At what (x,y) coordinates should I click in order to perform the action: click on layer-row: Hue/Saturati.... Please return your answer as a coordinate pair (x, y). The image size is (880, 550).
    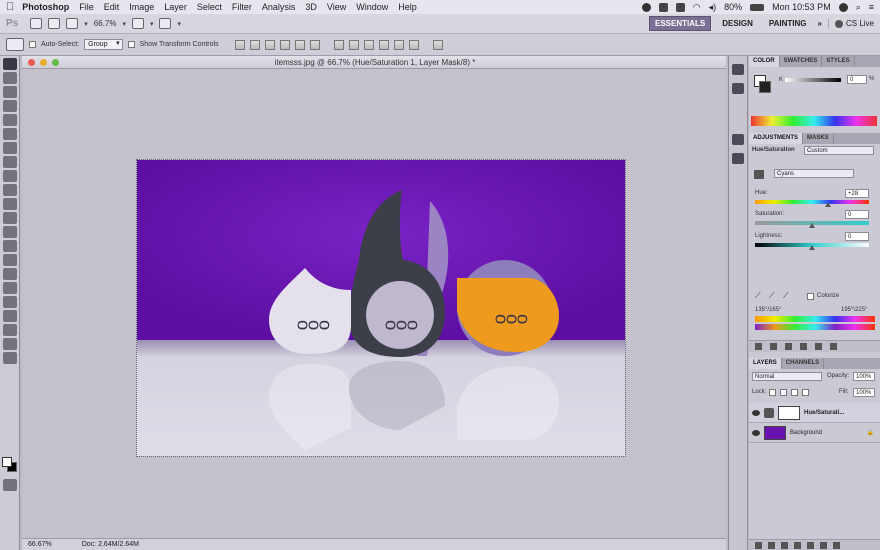
    Looking at the image, I should click on (814, 413).